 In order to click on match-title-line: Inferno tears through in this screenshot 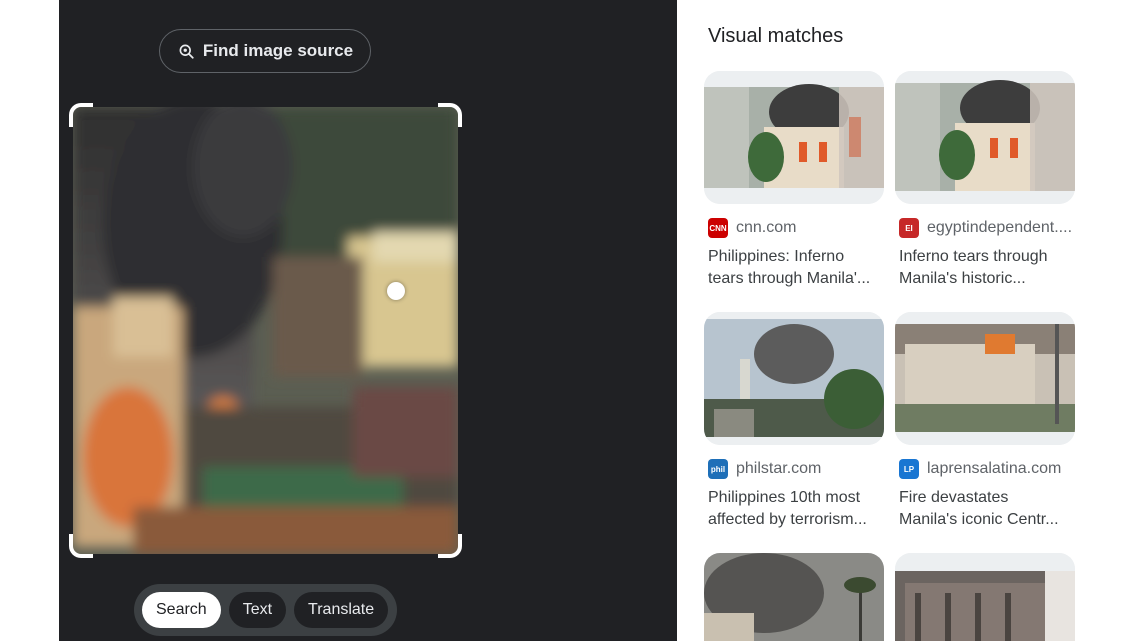, I will do `click(973, 256)`.